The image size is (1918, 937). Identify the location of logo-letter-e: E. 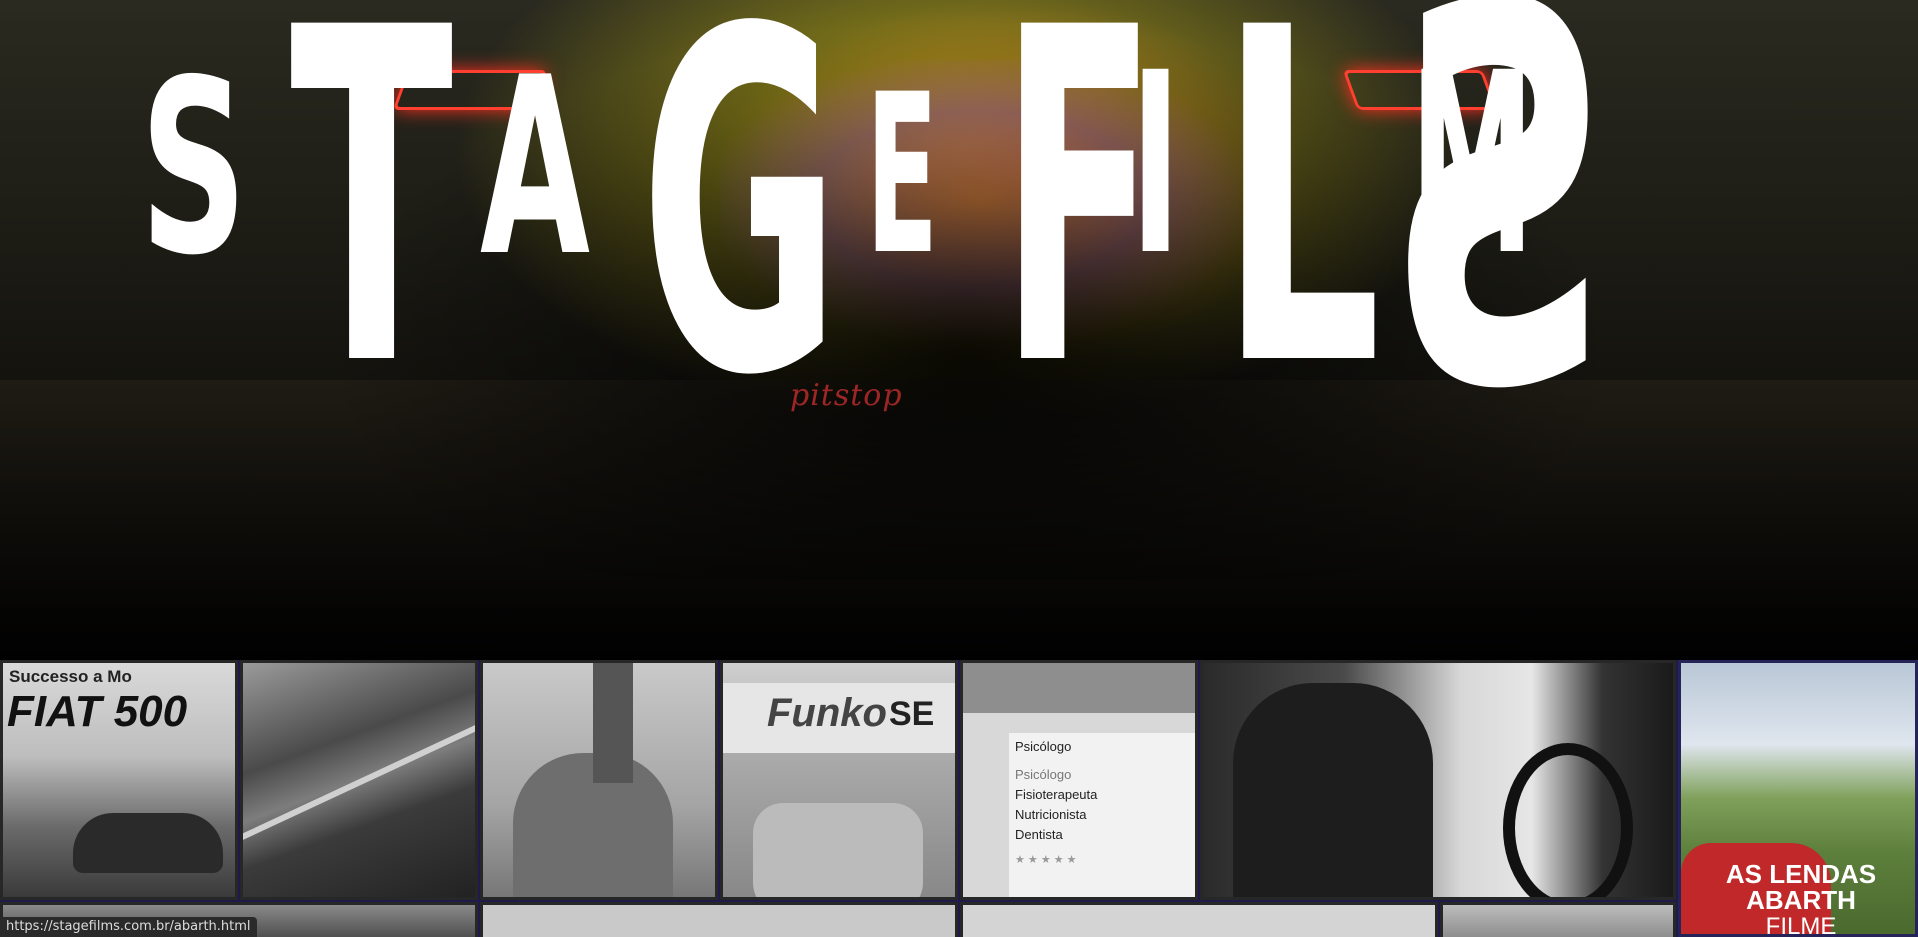
(902, 175).